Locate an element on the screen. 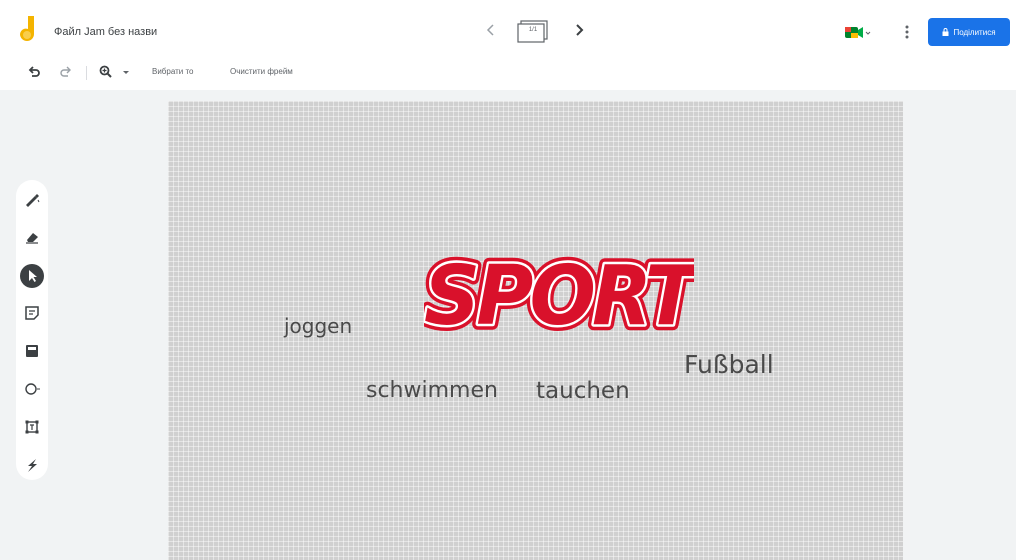  lock-icon is located at coordinates (945, 32).